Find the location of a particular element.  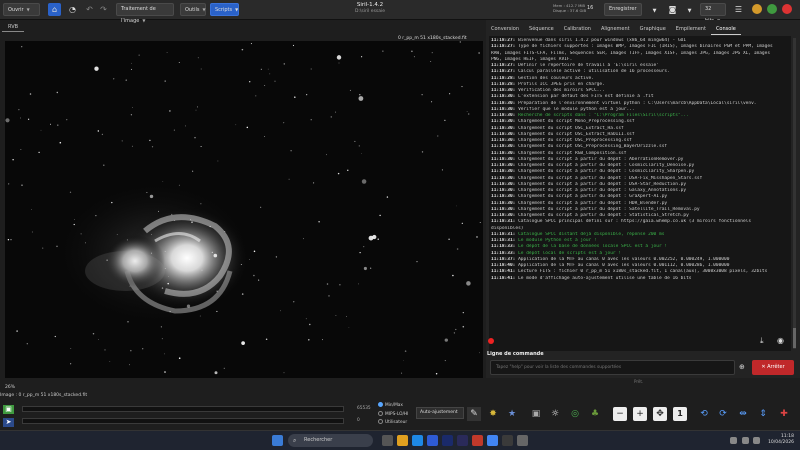

zoom-in-icon: + is located at coordinates (640, 414).